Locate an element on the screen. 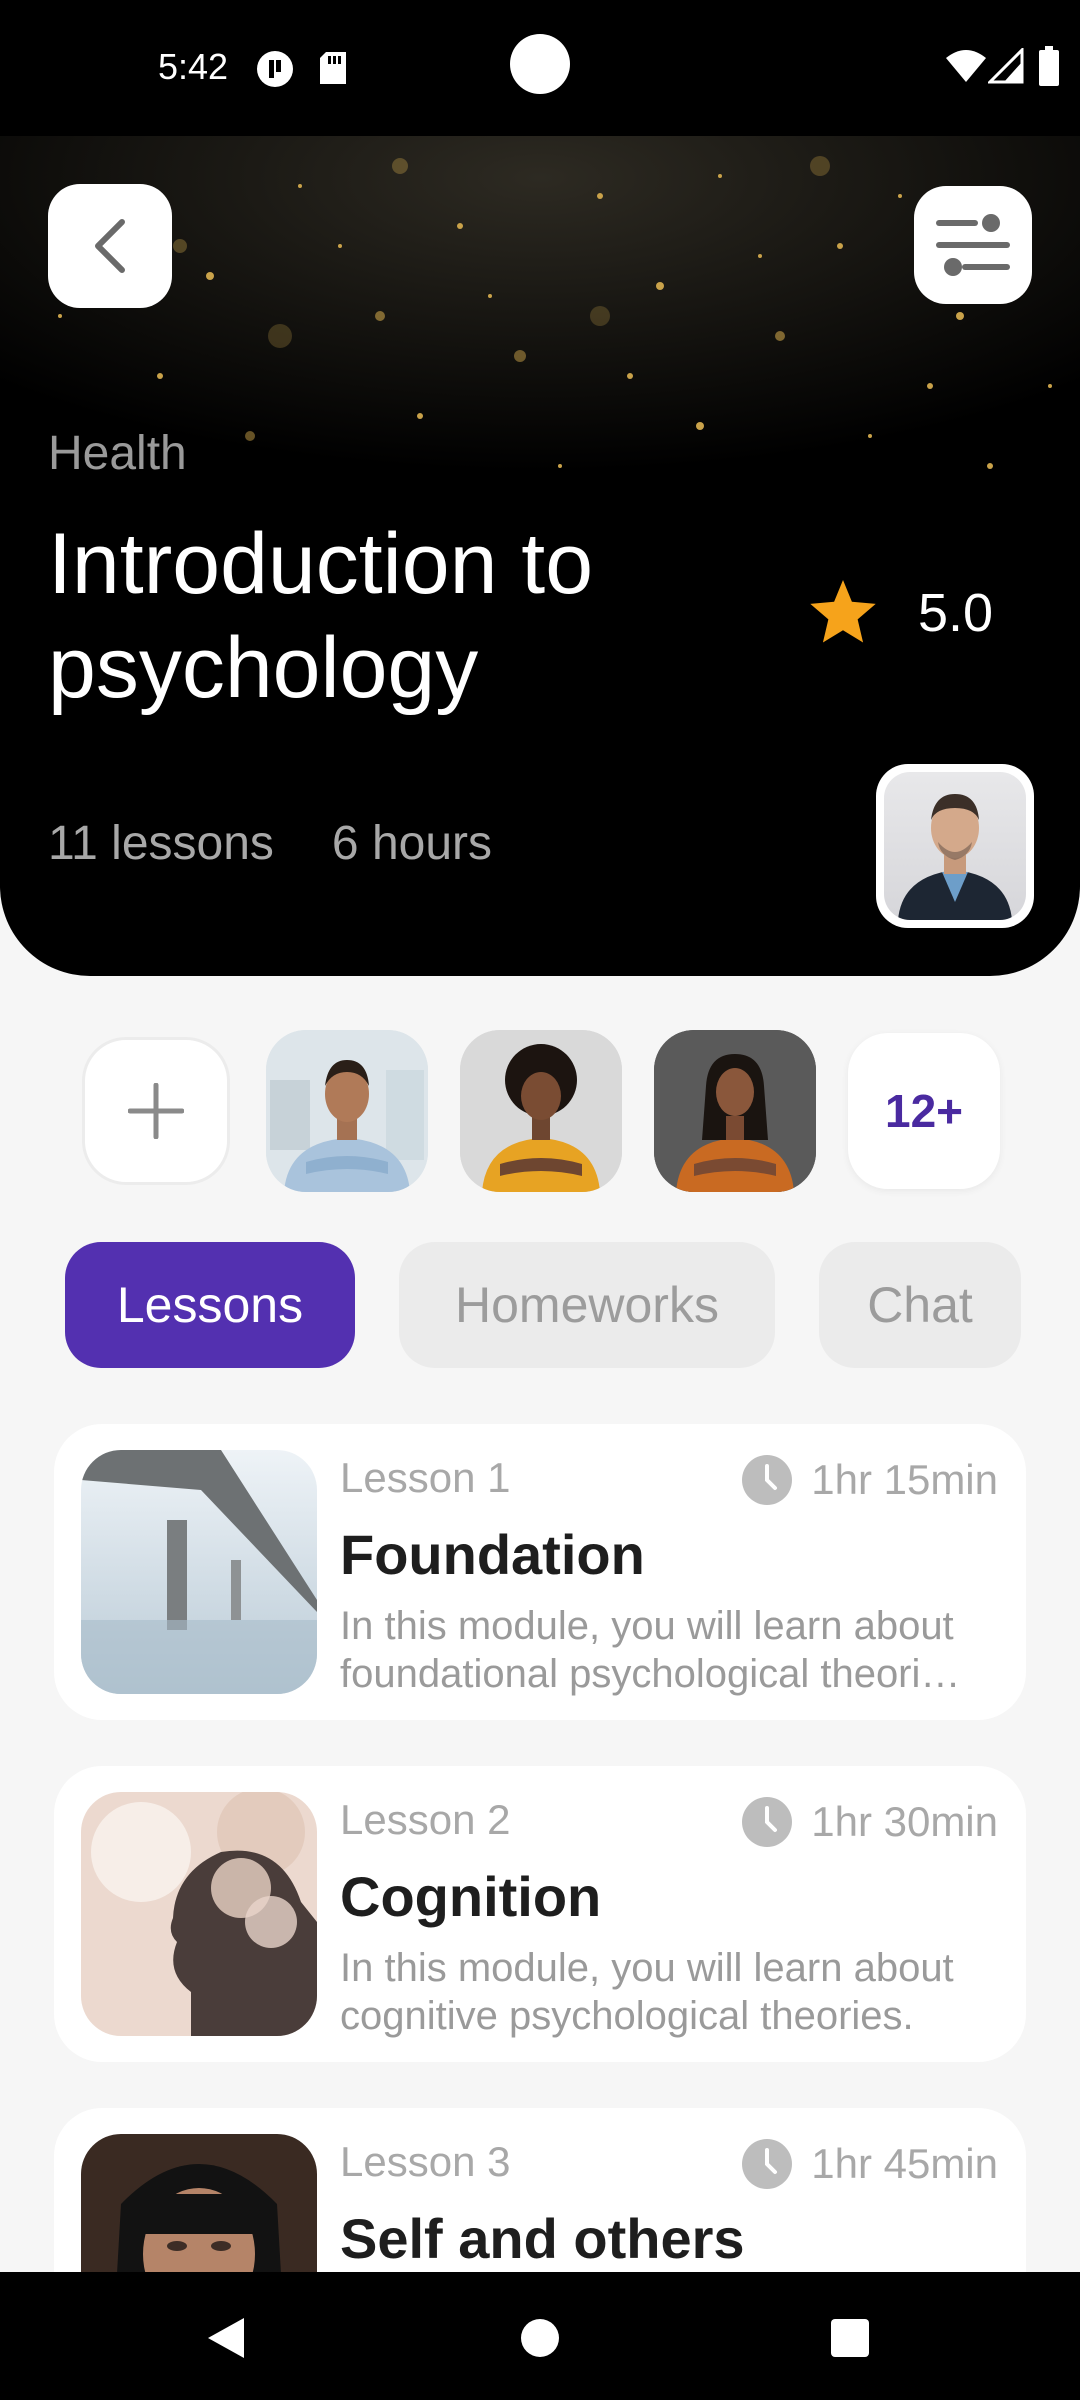 This screenshot has height=2400, width=1080. add-participant-button is located at coordinates (156, 1111).